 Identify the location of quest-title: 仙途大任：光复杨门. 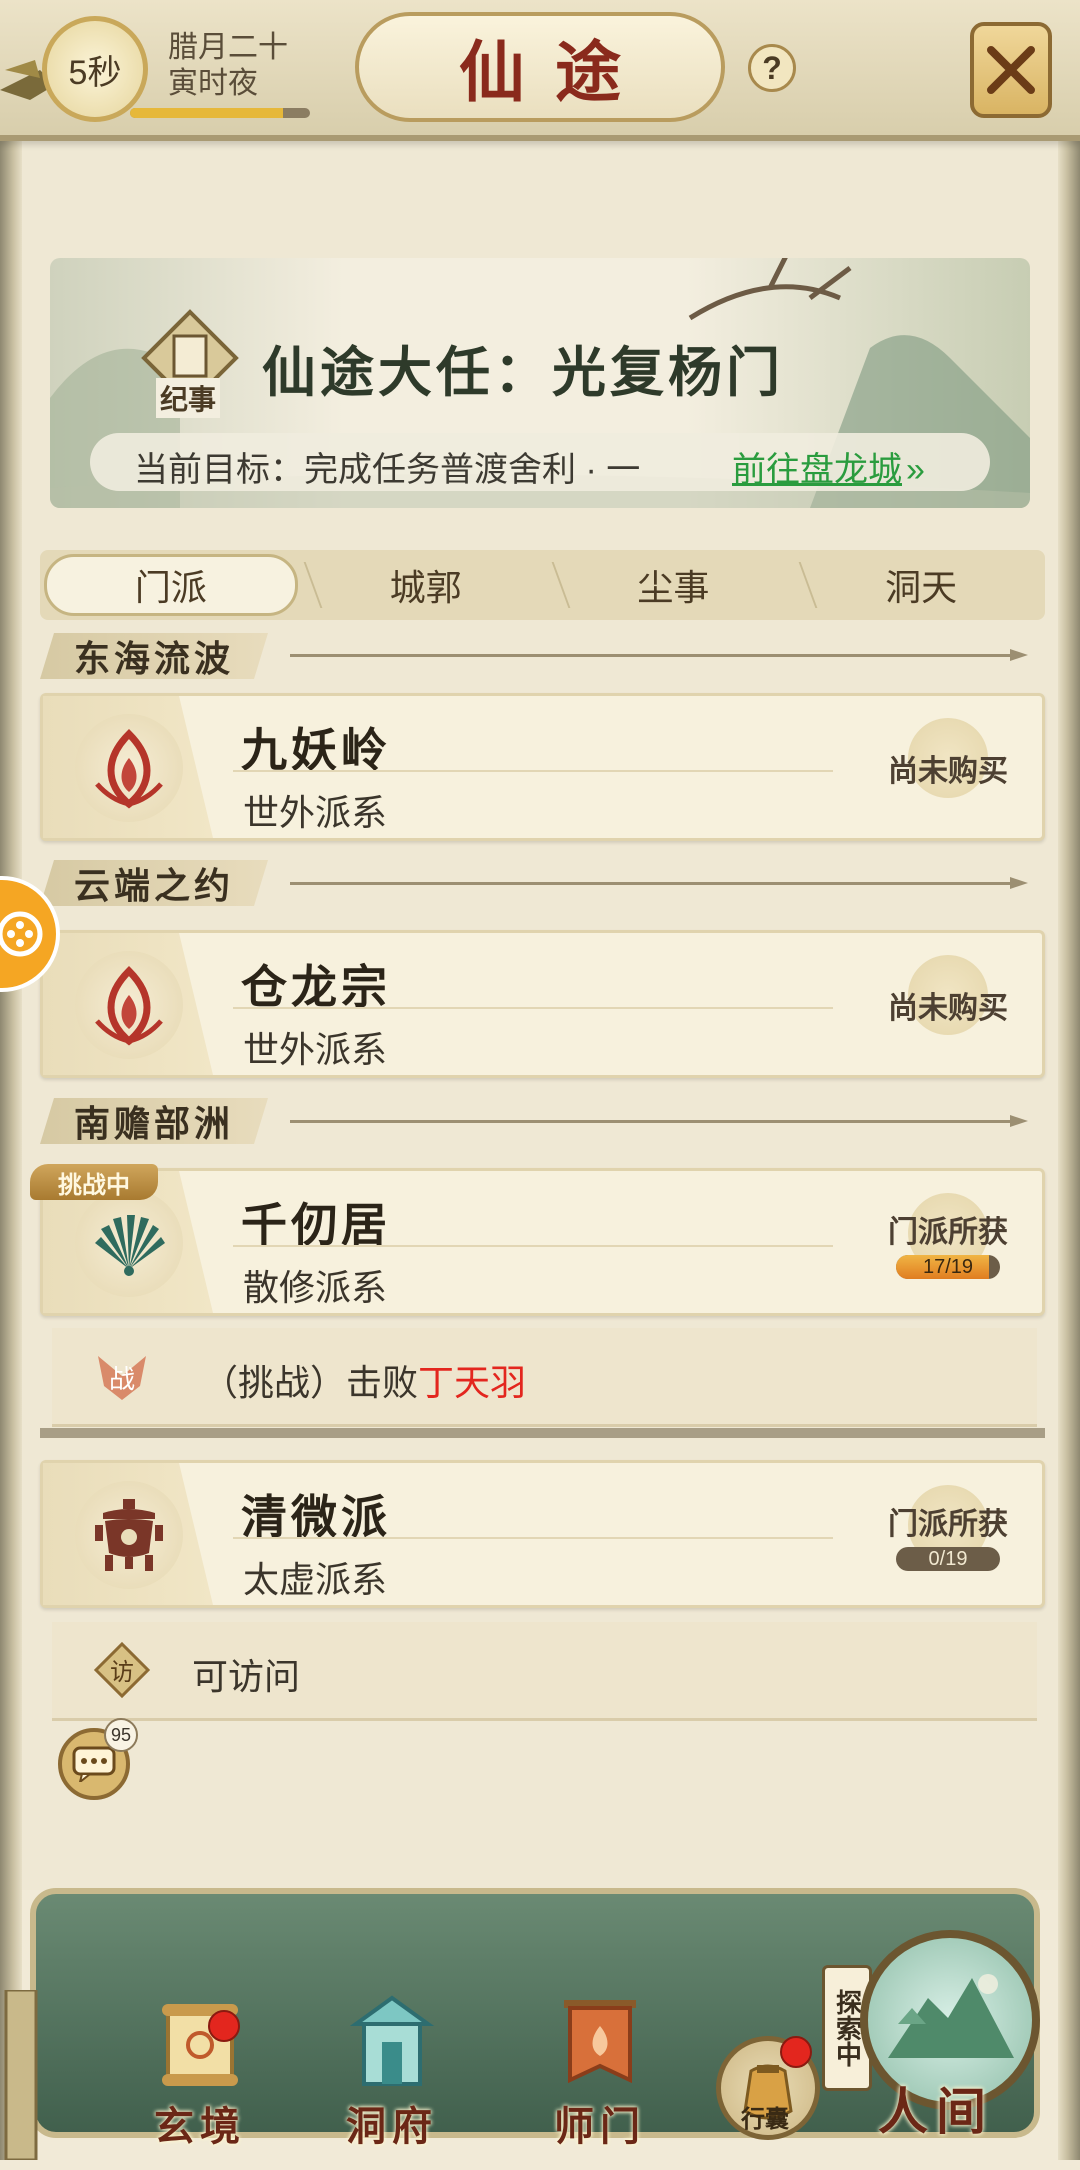
(523, 372).